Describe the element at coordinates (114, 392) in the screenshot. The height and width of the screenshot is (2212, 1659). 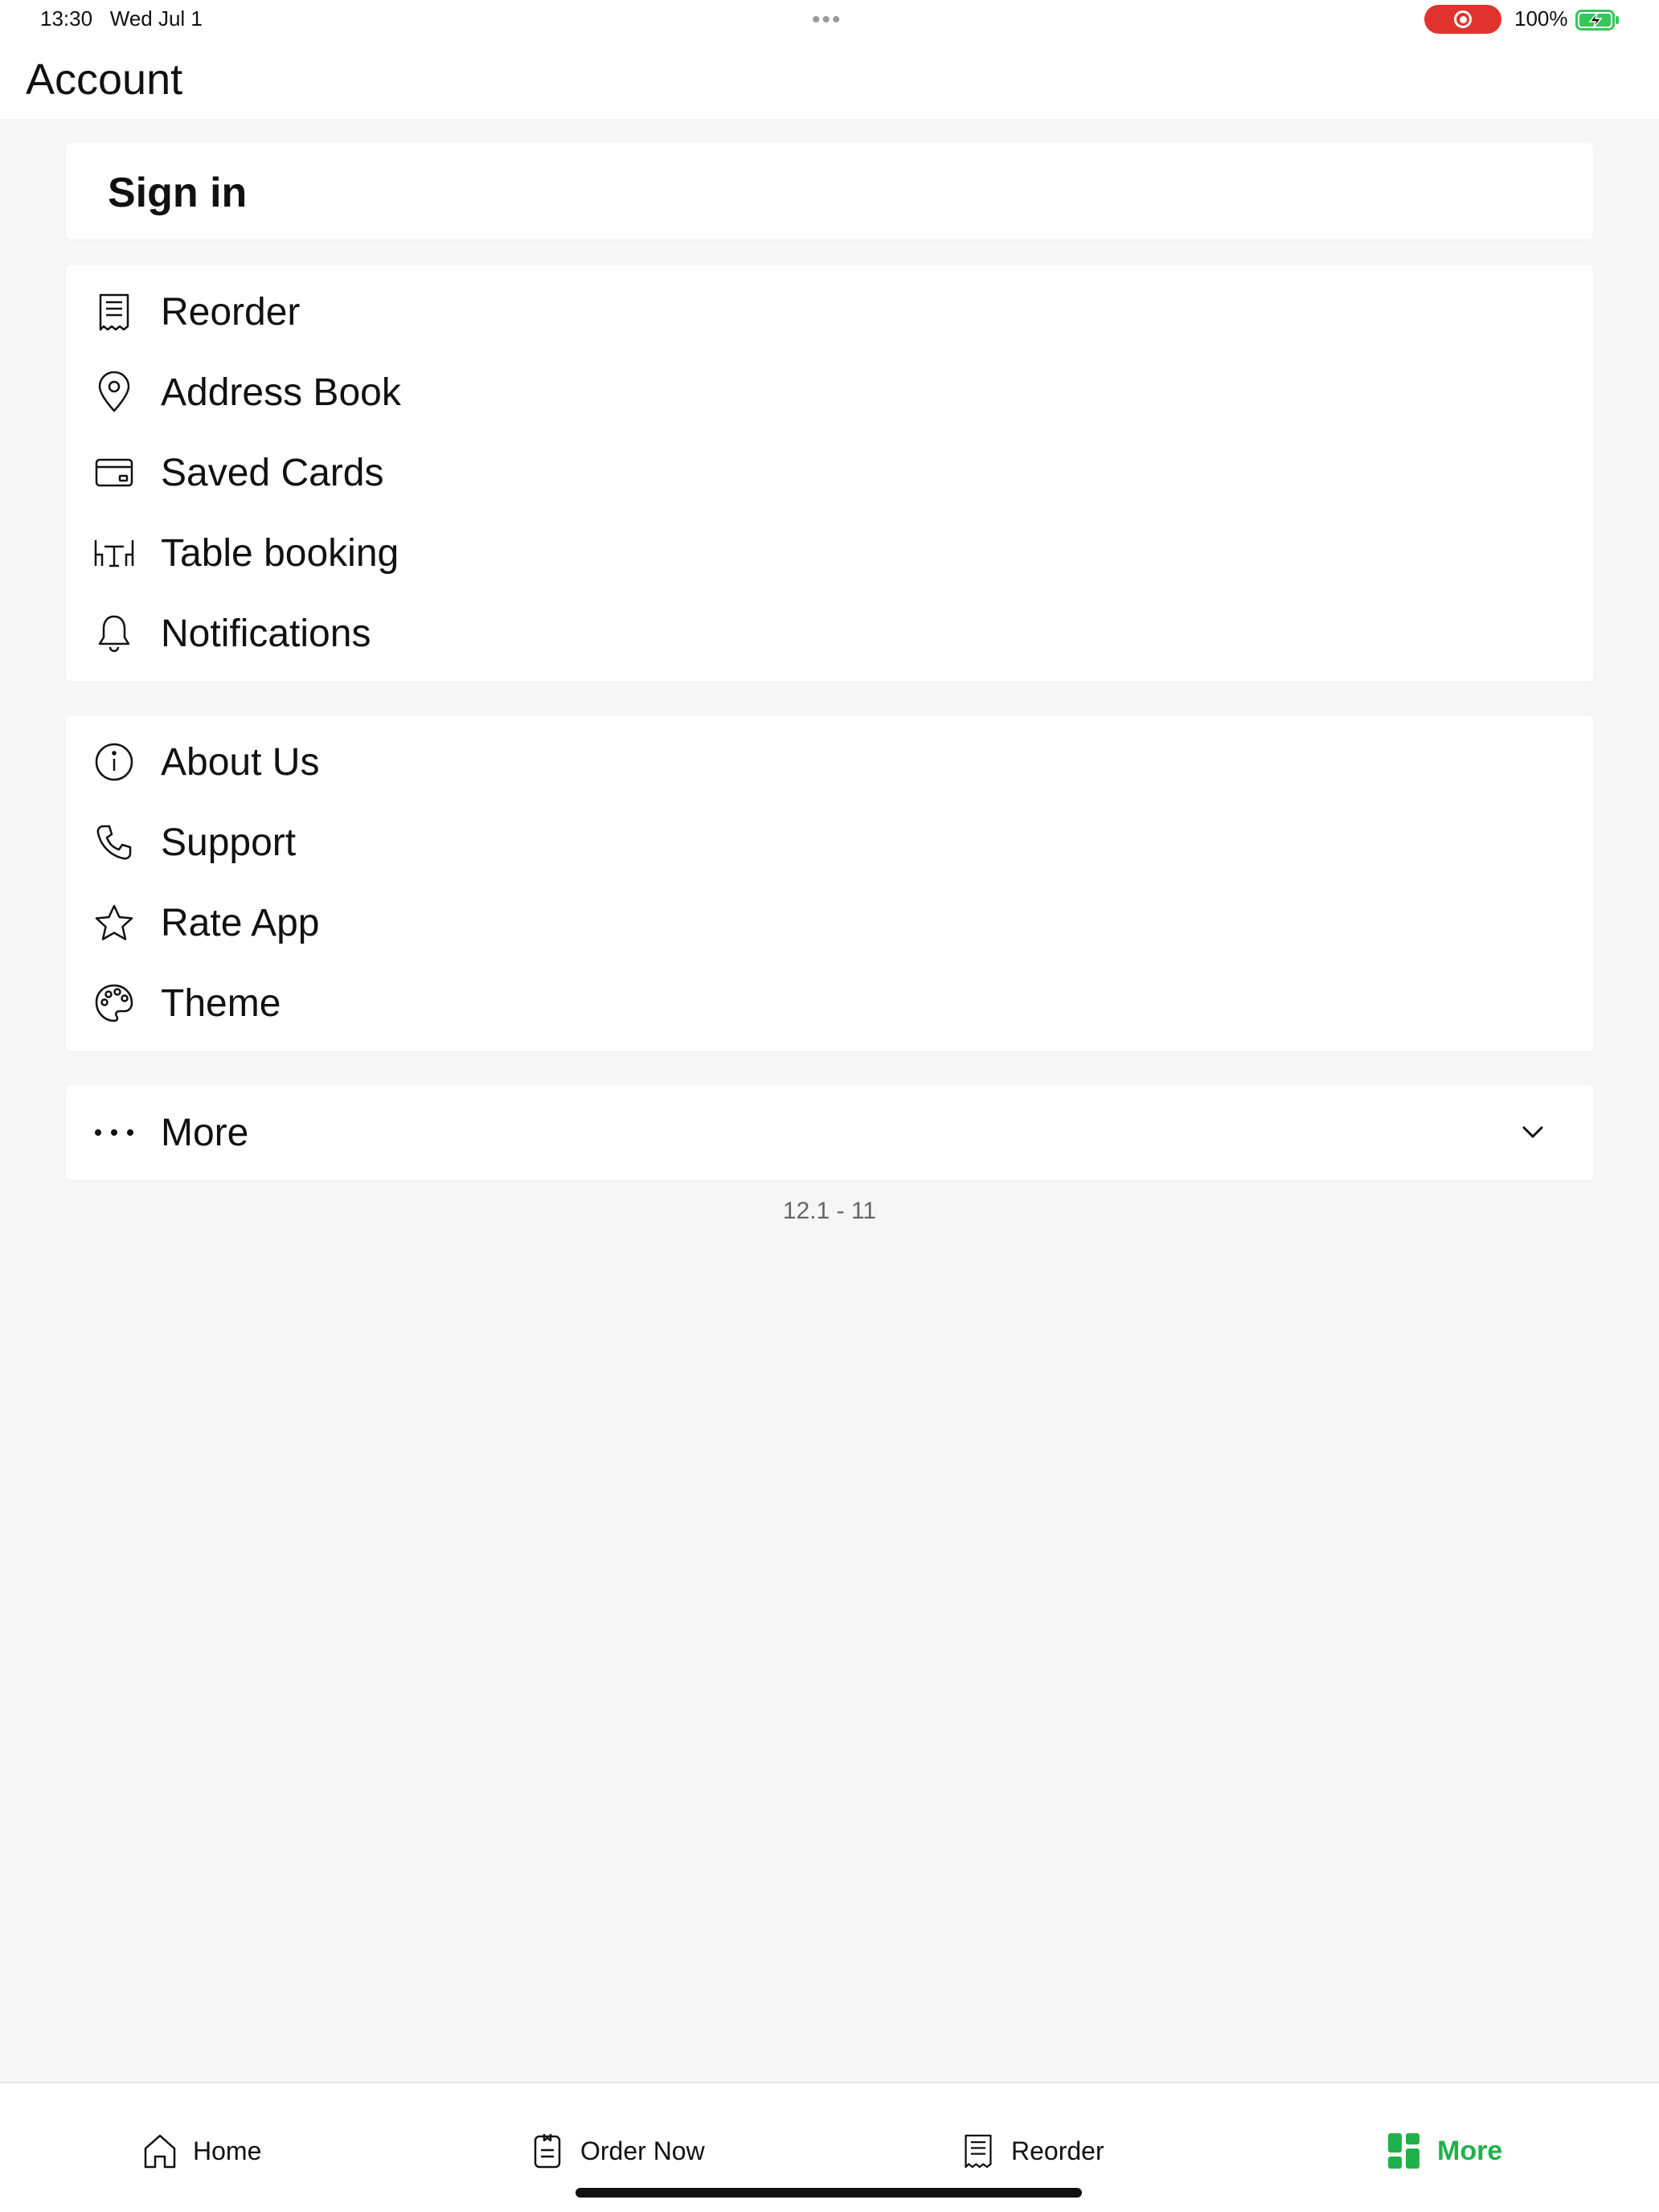
I see `location-pin-icon` at that location.